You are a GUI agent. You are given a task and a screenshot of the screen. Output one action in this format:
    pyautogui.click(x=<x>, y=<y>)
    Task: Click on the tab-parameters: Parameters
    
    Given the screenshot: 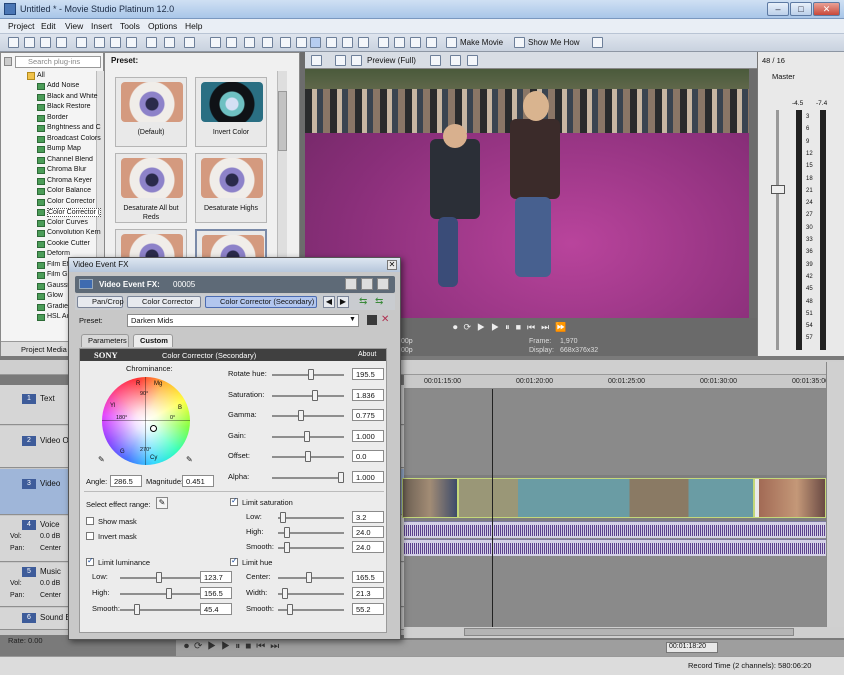 What is the action you would take?
    pyautogui.click(x=105, y=340)
    